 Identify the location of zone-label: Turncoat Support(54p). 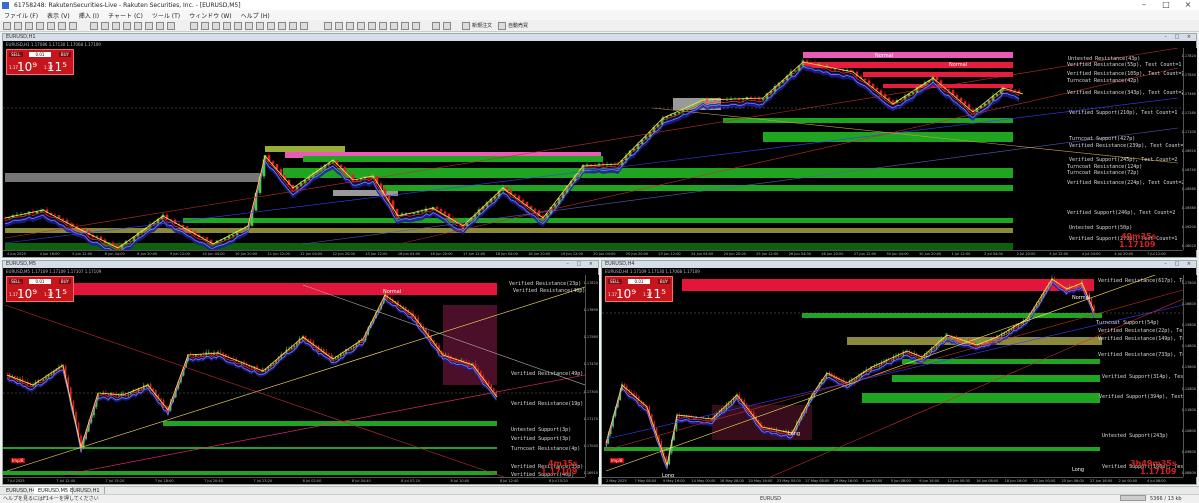
(1128, 323).